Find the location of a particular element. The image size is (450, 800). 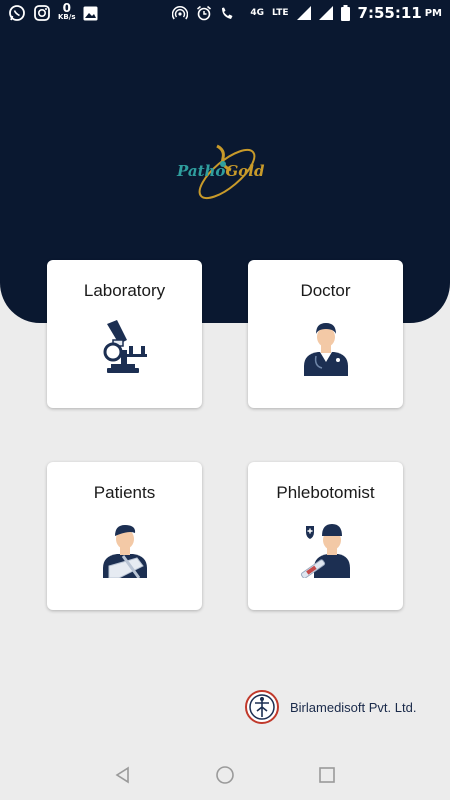

status-bar: 0 KB/s 4G LTE 7:55:11 PM is located at coordinates (225, 13).